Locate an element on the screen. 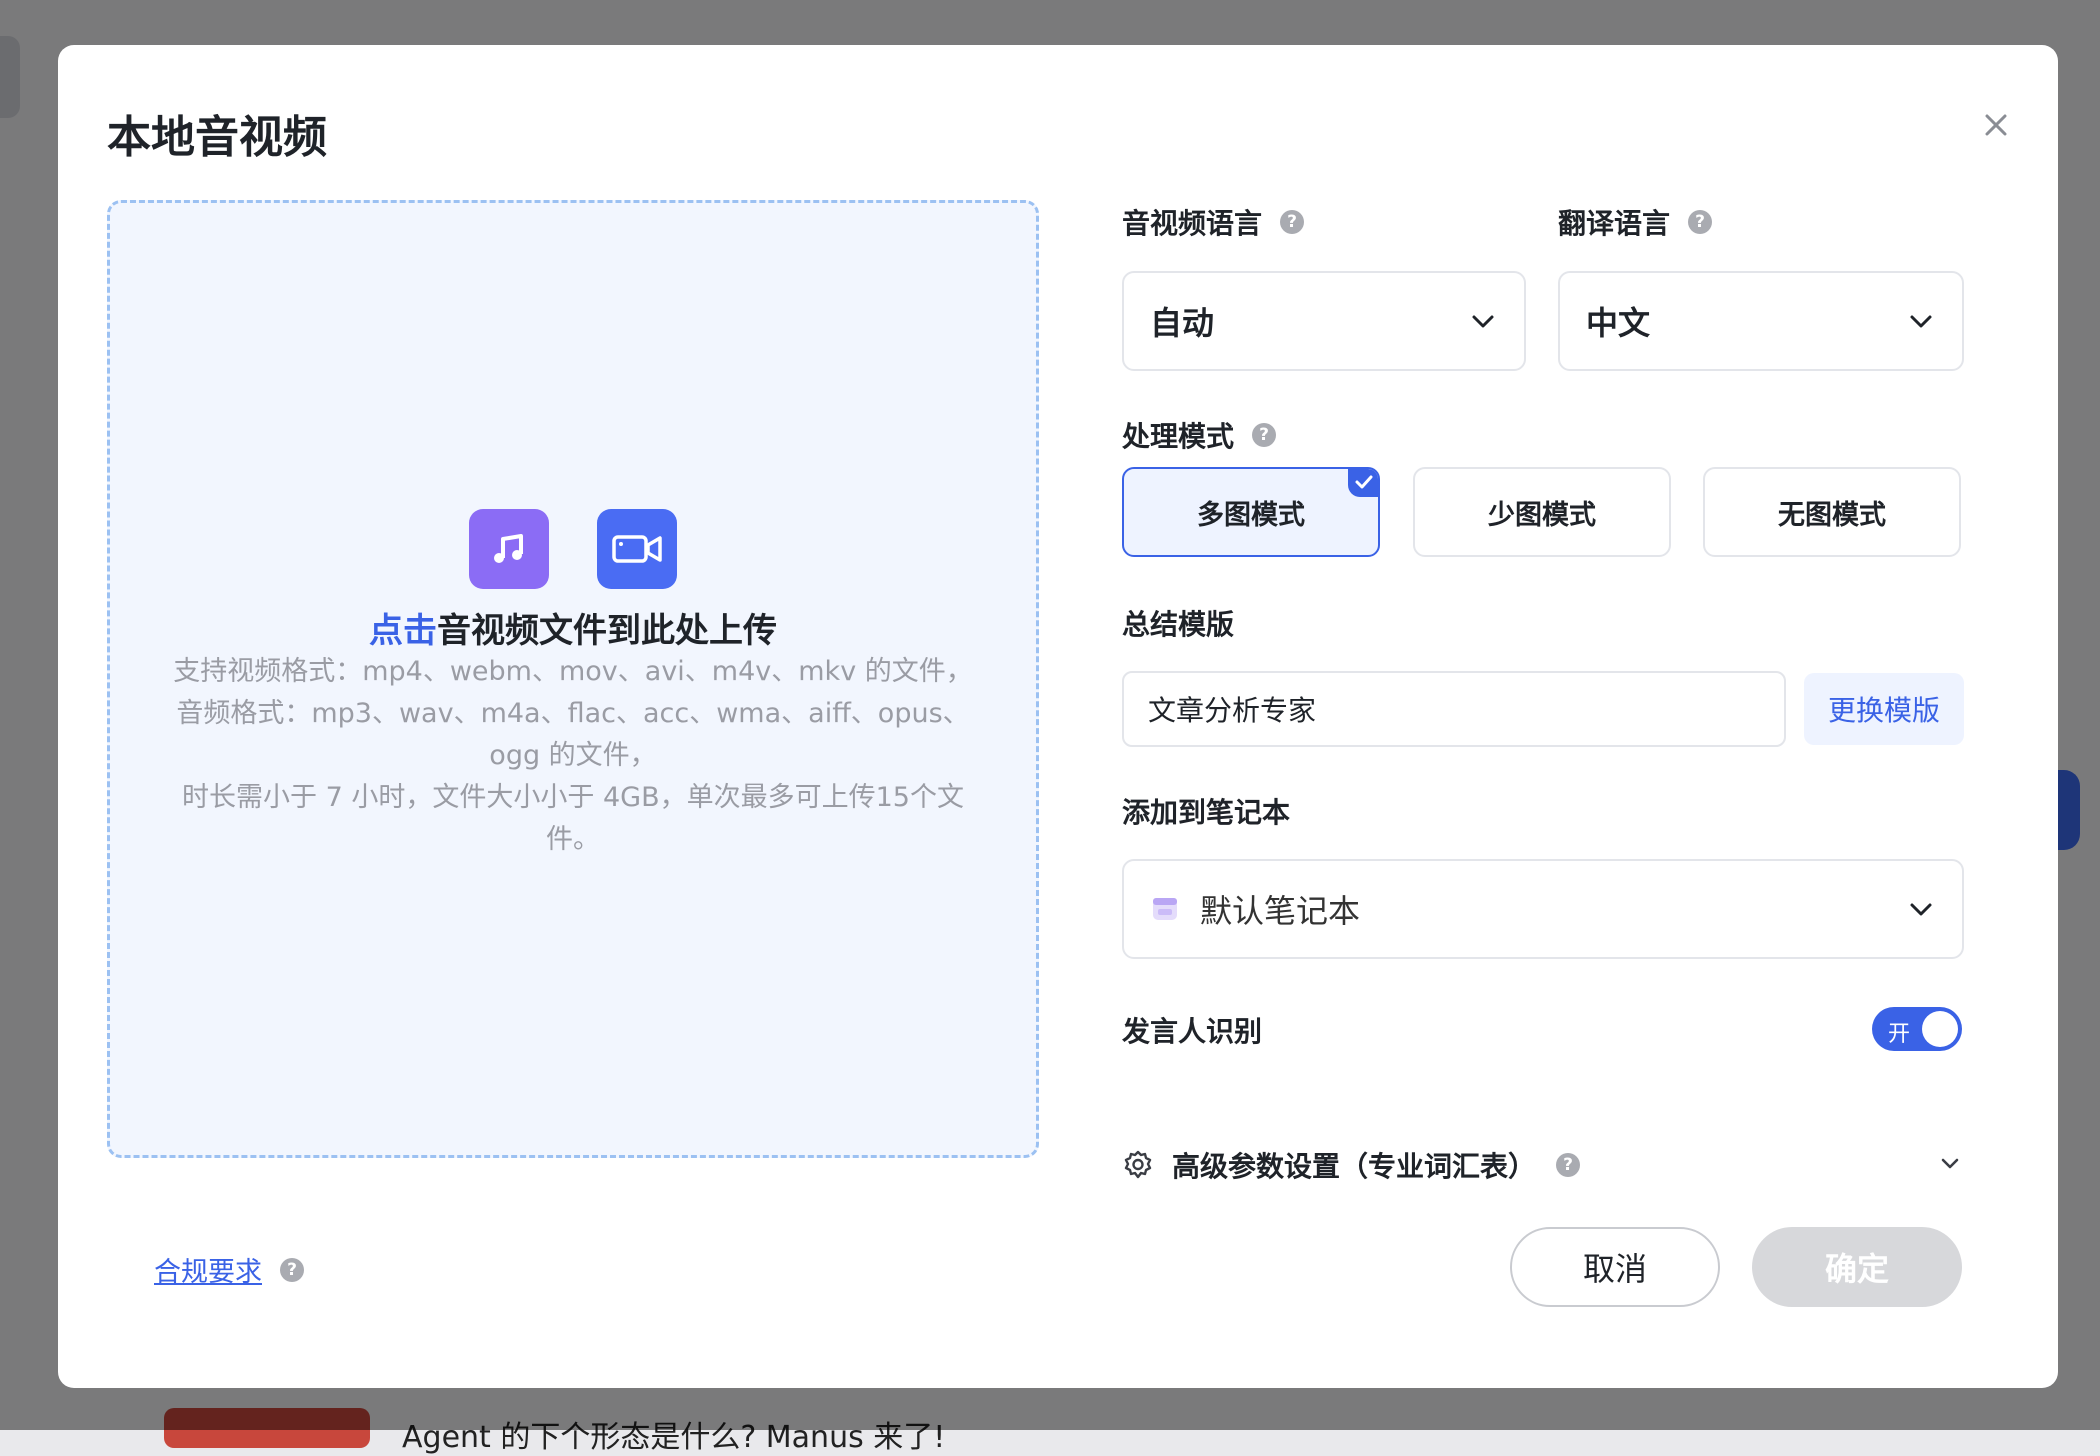  upload-title-text: 音视频文件到此处上传 is located at coordinates (607, 631).